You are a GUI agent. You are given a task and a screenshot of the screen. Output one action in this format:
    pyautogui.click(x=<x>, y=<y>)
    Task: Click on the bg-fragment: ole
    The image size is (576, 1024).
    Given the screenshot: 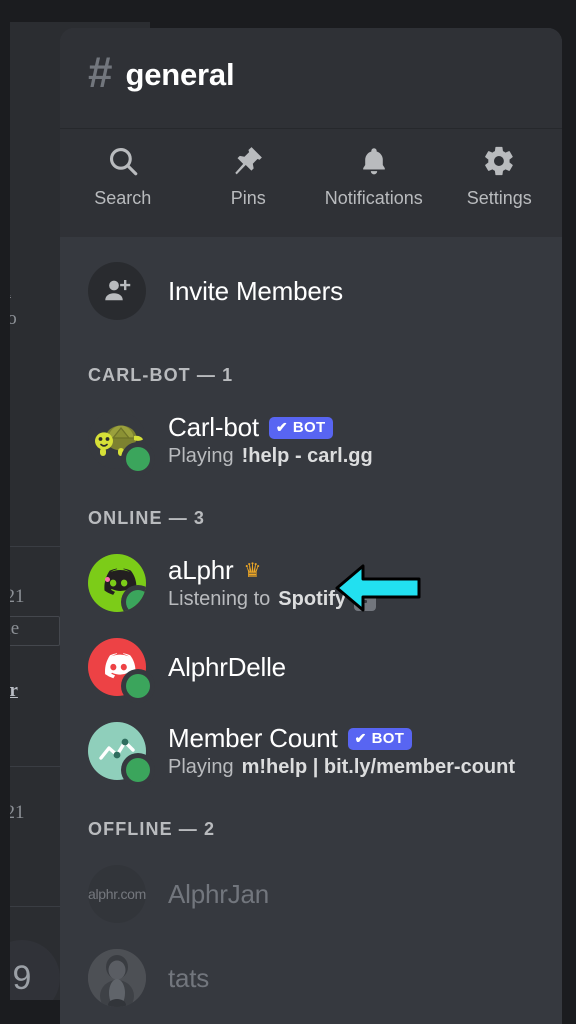 What is the action you would take?
    pyautogui.click(x=15, y=628)
    